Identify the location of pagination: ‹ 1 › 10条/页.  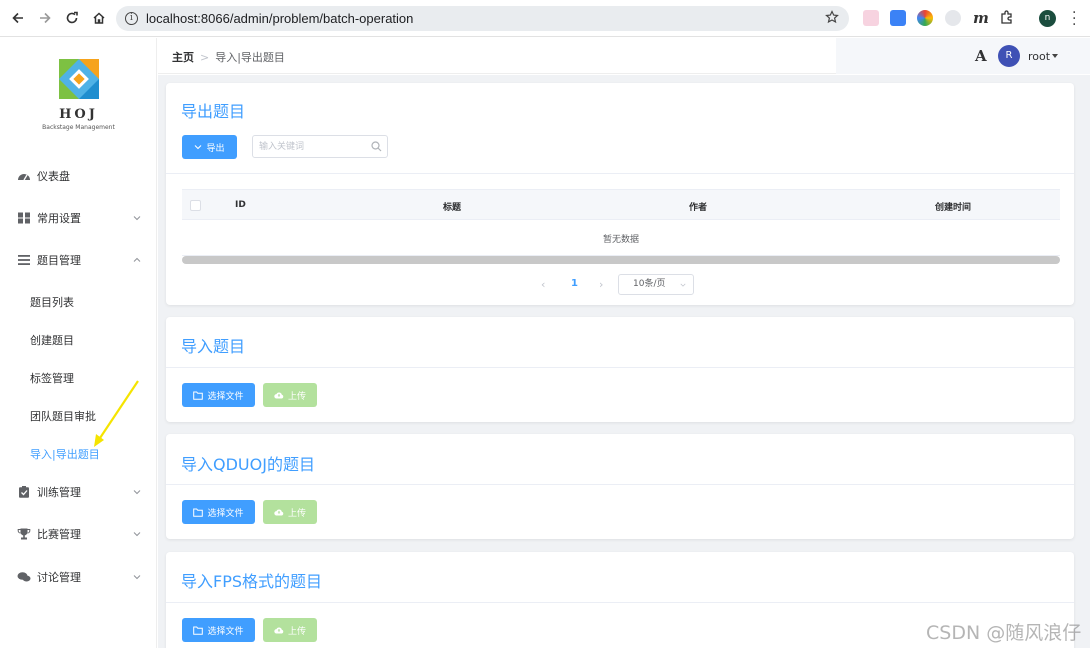
(621, 285).